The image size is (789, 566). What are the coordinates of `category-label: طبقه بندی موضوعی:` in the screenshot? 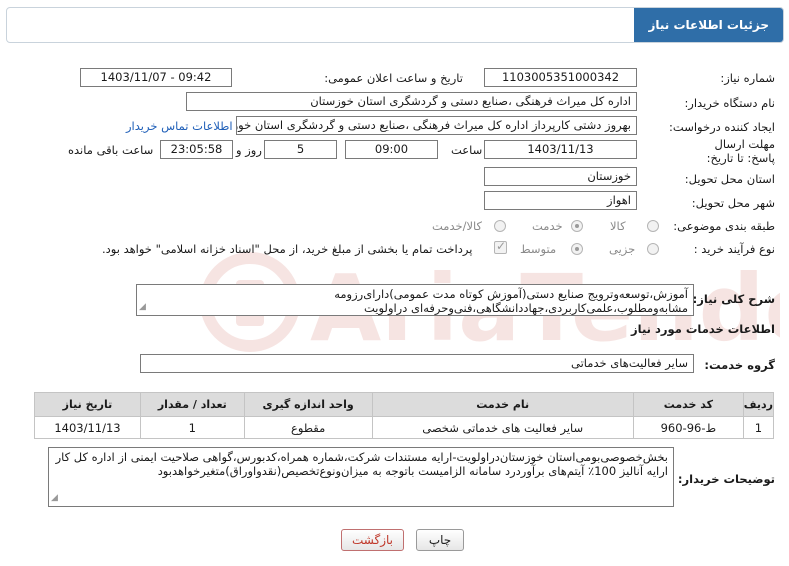 It's located at (724, 226).